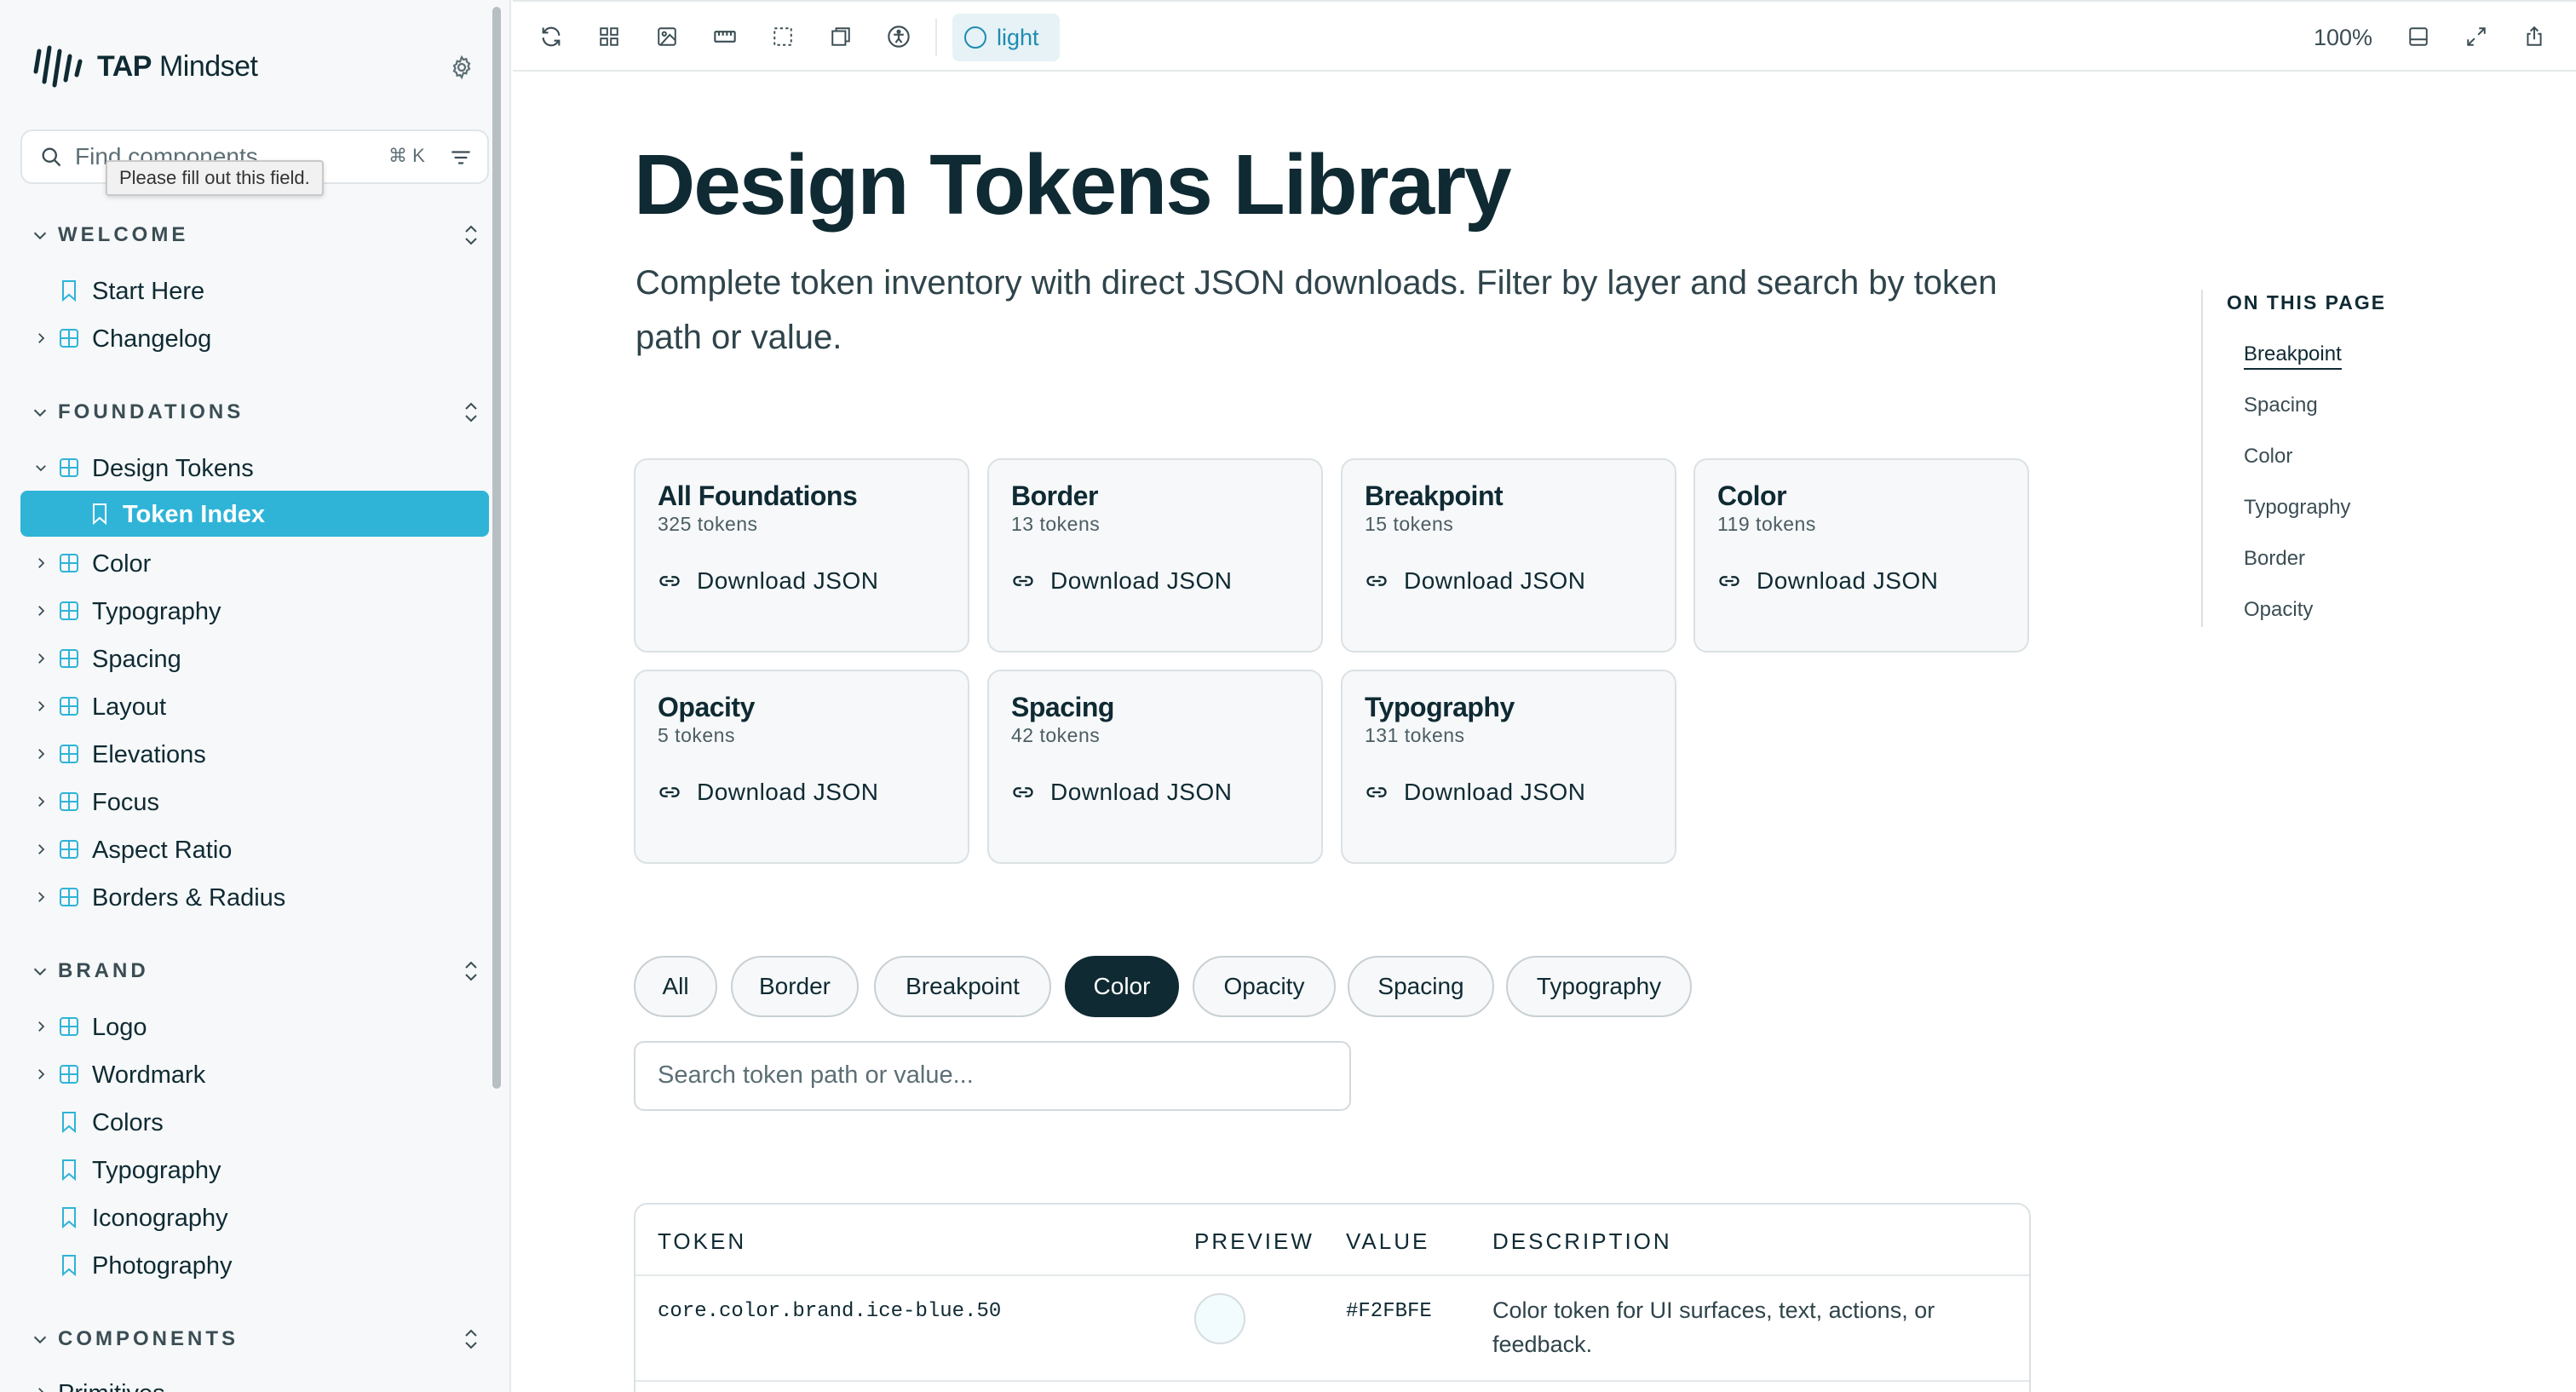 The height and width of the screenshot is (1392, 2576). I want to click on ruler-icon, so click(725, 36).